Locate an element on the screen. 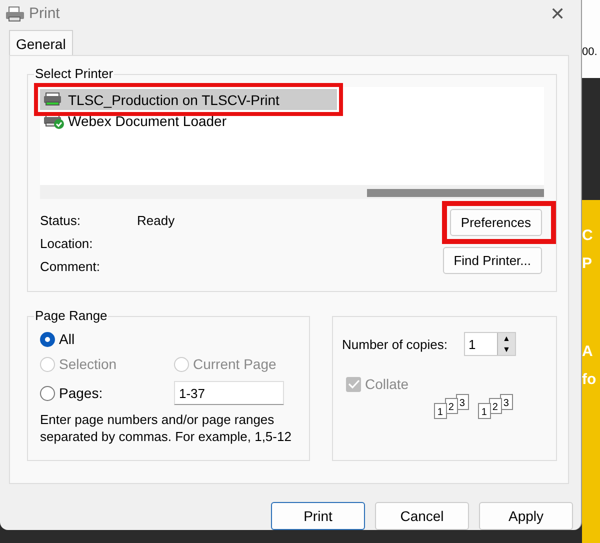 The image size is (600, 543). radio-option: All is located at coordinates (170, 339).